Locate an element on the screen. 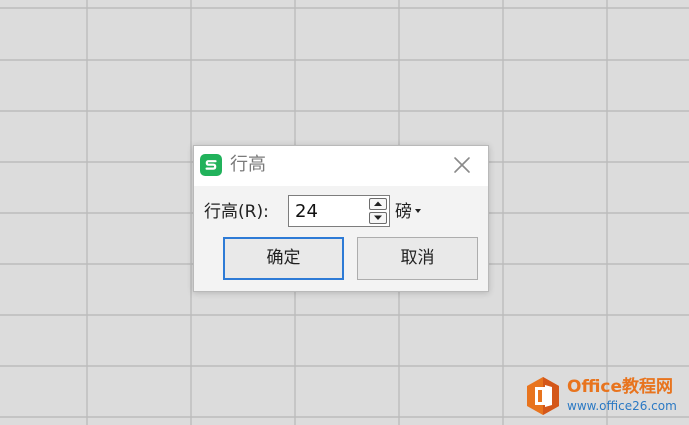 This screenshot has height=425, width=689. watermark-url: www.office26.com is located at coordinates (622, 406).